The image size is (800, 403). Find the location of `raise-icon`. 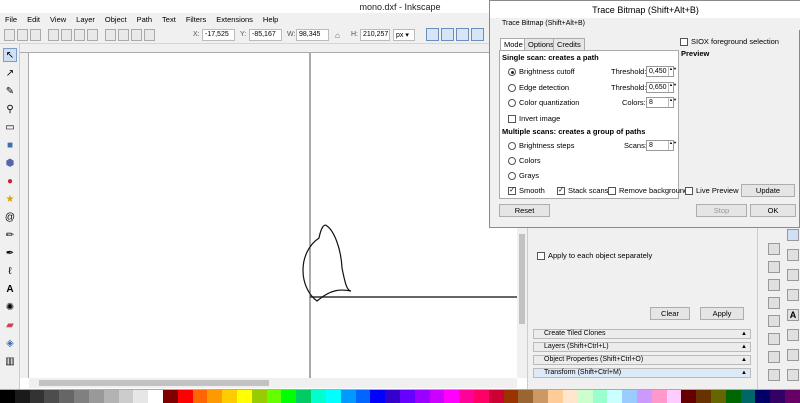

raise-icon is located at coordinates (123, 35).